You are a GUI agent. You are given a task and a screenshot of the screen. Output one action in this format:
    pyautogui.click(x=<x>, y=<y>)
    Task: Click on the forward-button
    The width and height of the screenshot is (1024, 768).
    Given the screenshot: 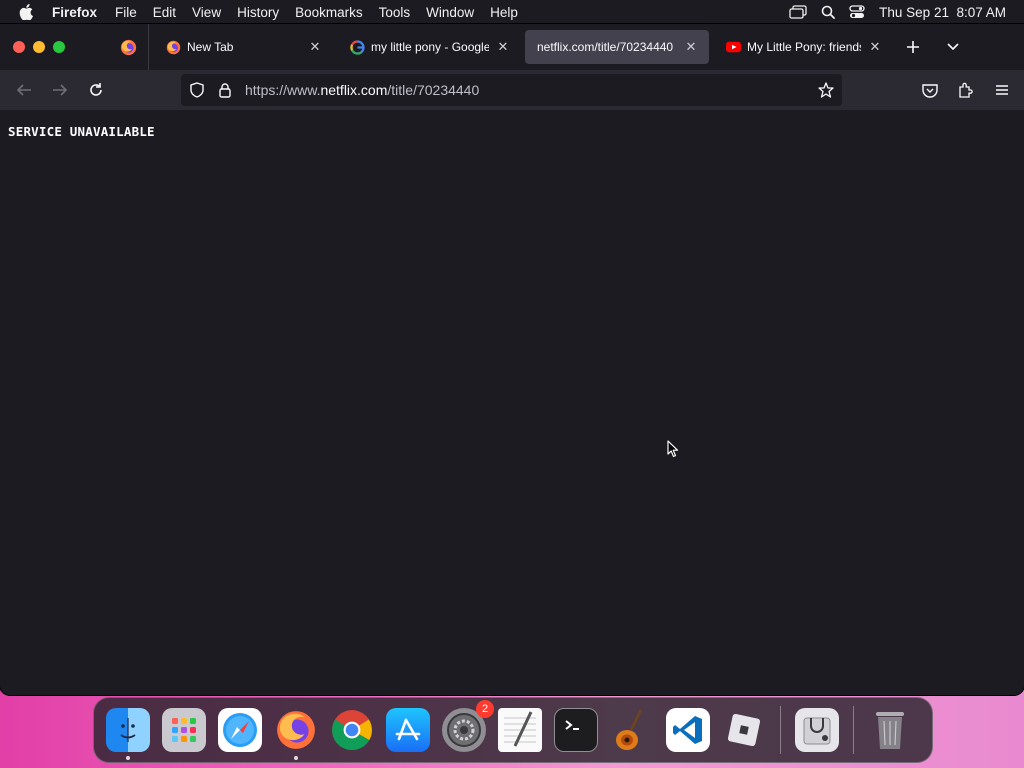 What is the action you would take?
    pyautogui.click(x=60, y=90)
    